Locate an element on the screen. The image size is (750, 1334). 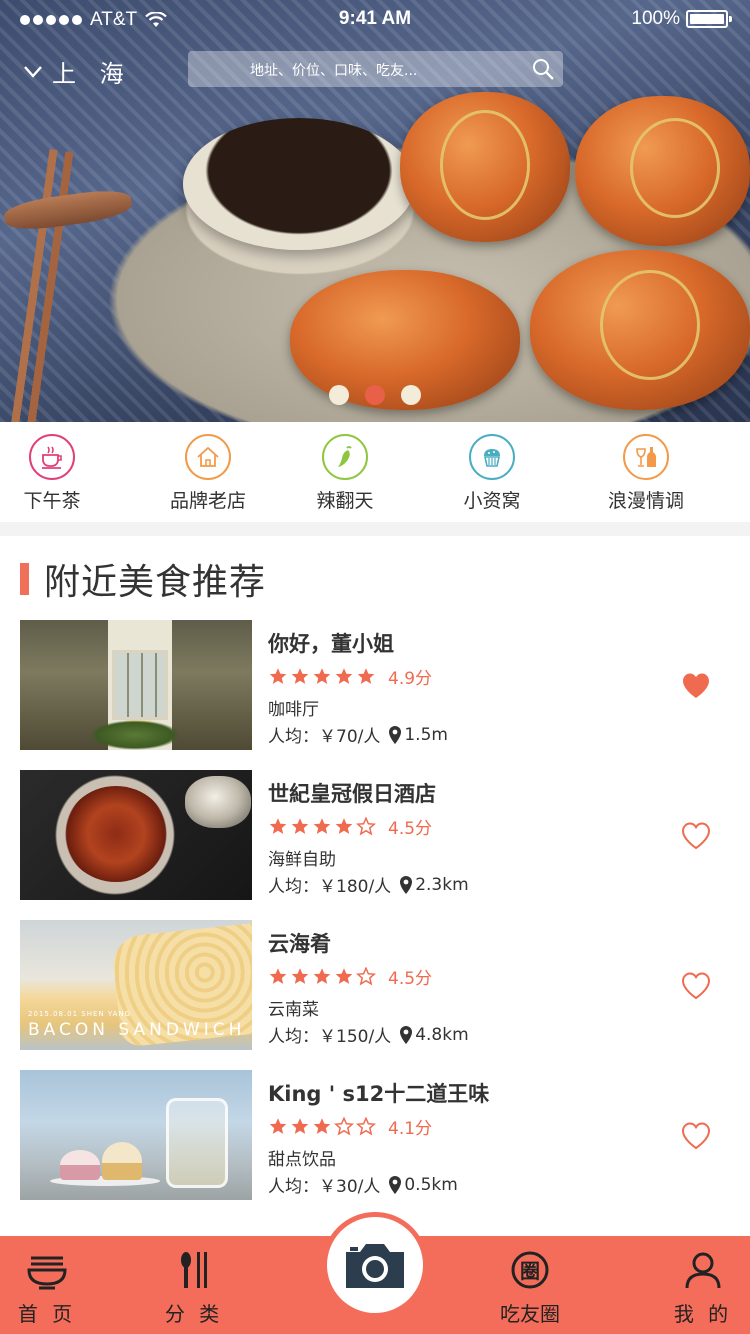
tab-me: 我 的 is located at coordinates (699, 1288).